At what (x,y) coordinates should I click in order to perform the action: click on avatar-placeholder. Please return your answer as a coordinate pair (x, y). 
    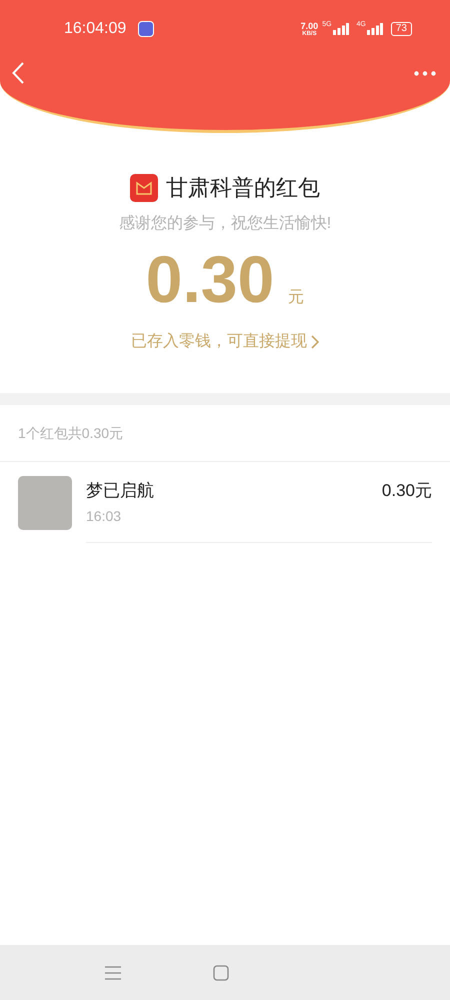
    Looking at the image, I should click on (45, 503).